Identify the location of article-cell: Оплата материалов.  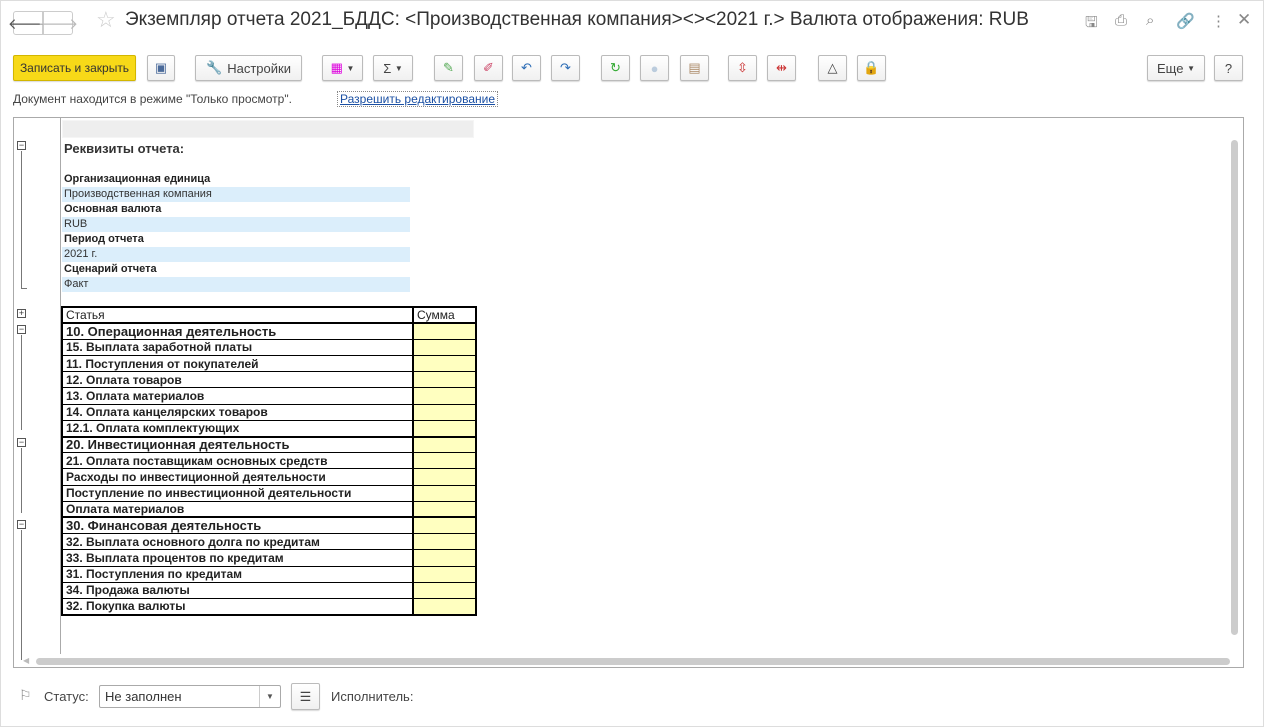
(237, 509).